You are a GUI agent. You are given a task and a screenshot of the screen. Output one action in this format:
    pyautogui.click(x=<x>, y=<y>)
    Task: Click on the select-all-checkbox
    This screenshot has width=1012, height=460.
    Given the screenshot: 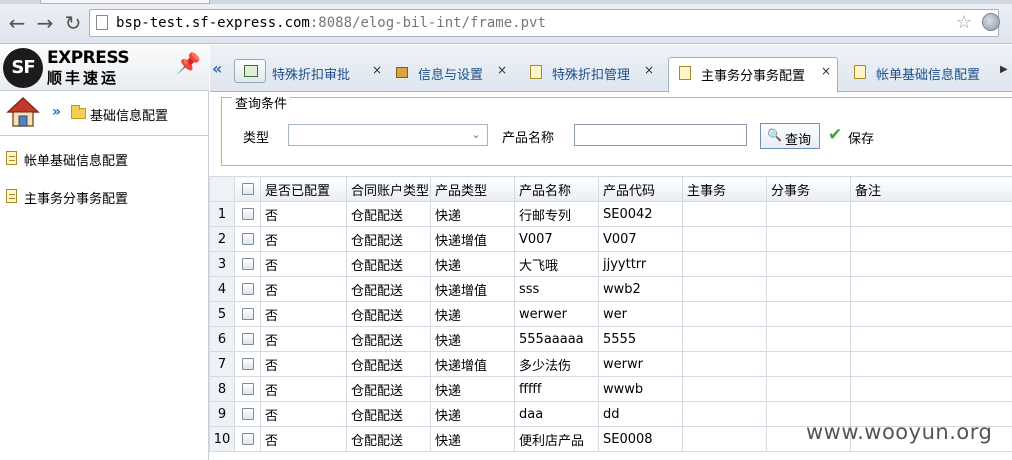 What is the action you would take?
    pyautogui.click(x=247, y=189)
    